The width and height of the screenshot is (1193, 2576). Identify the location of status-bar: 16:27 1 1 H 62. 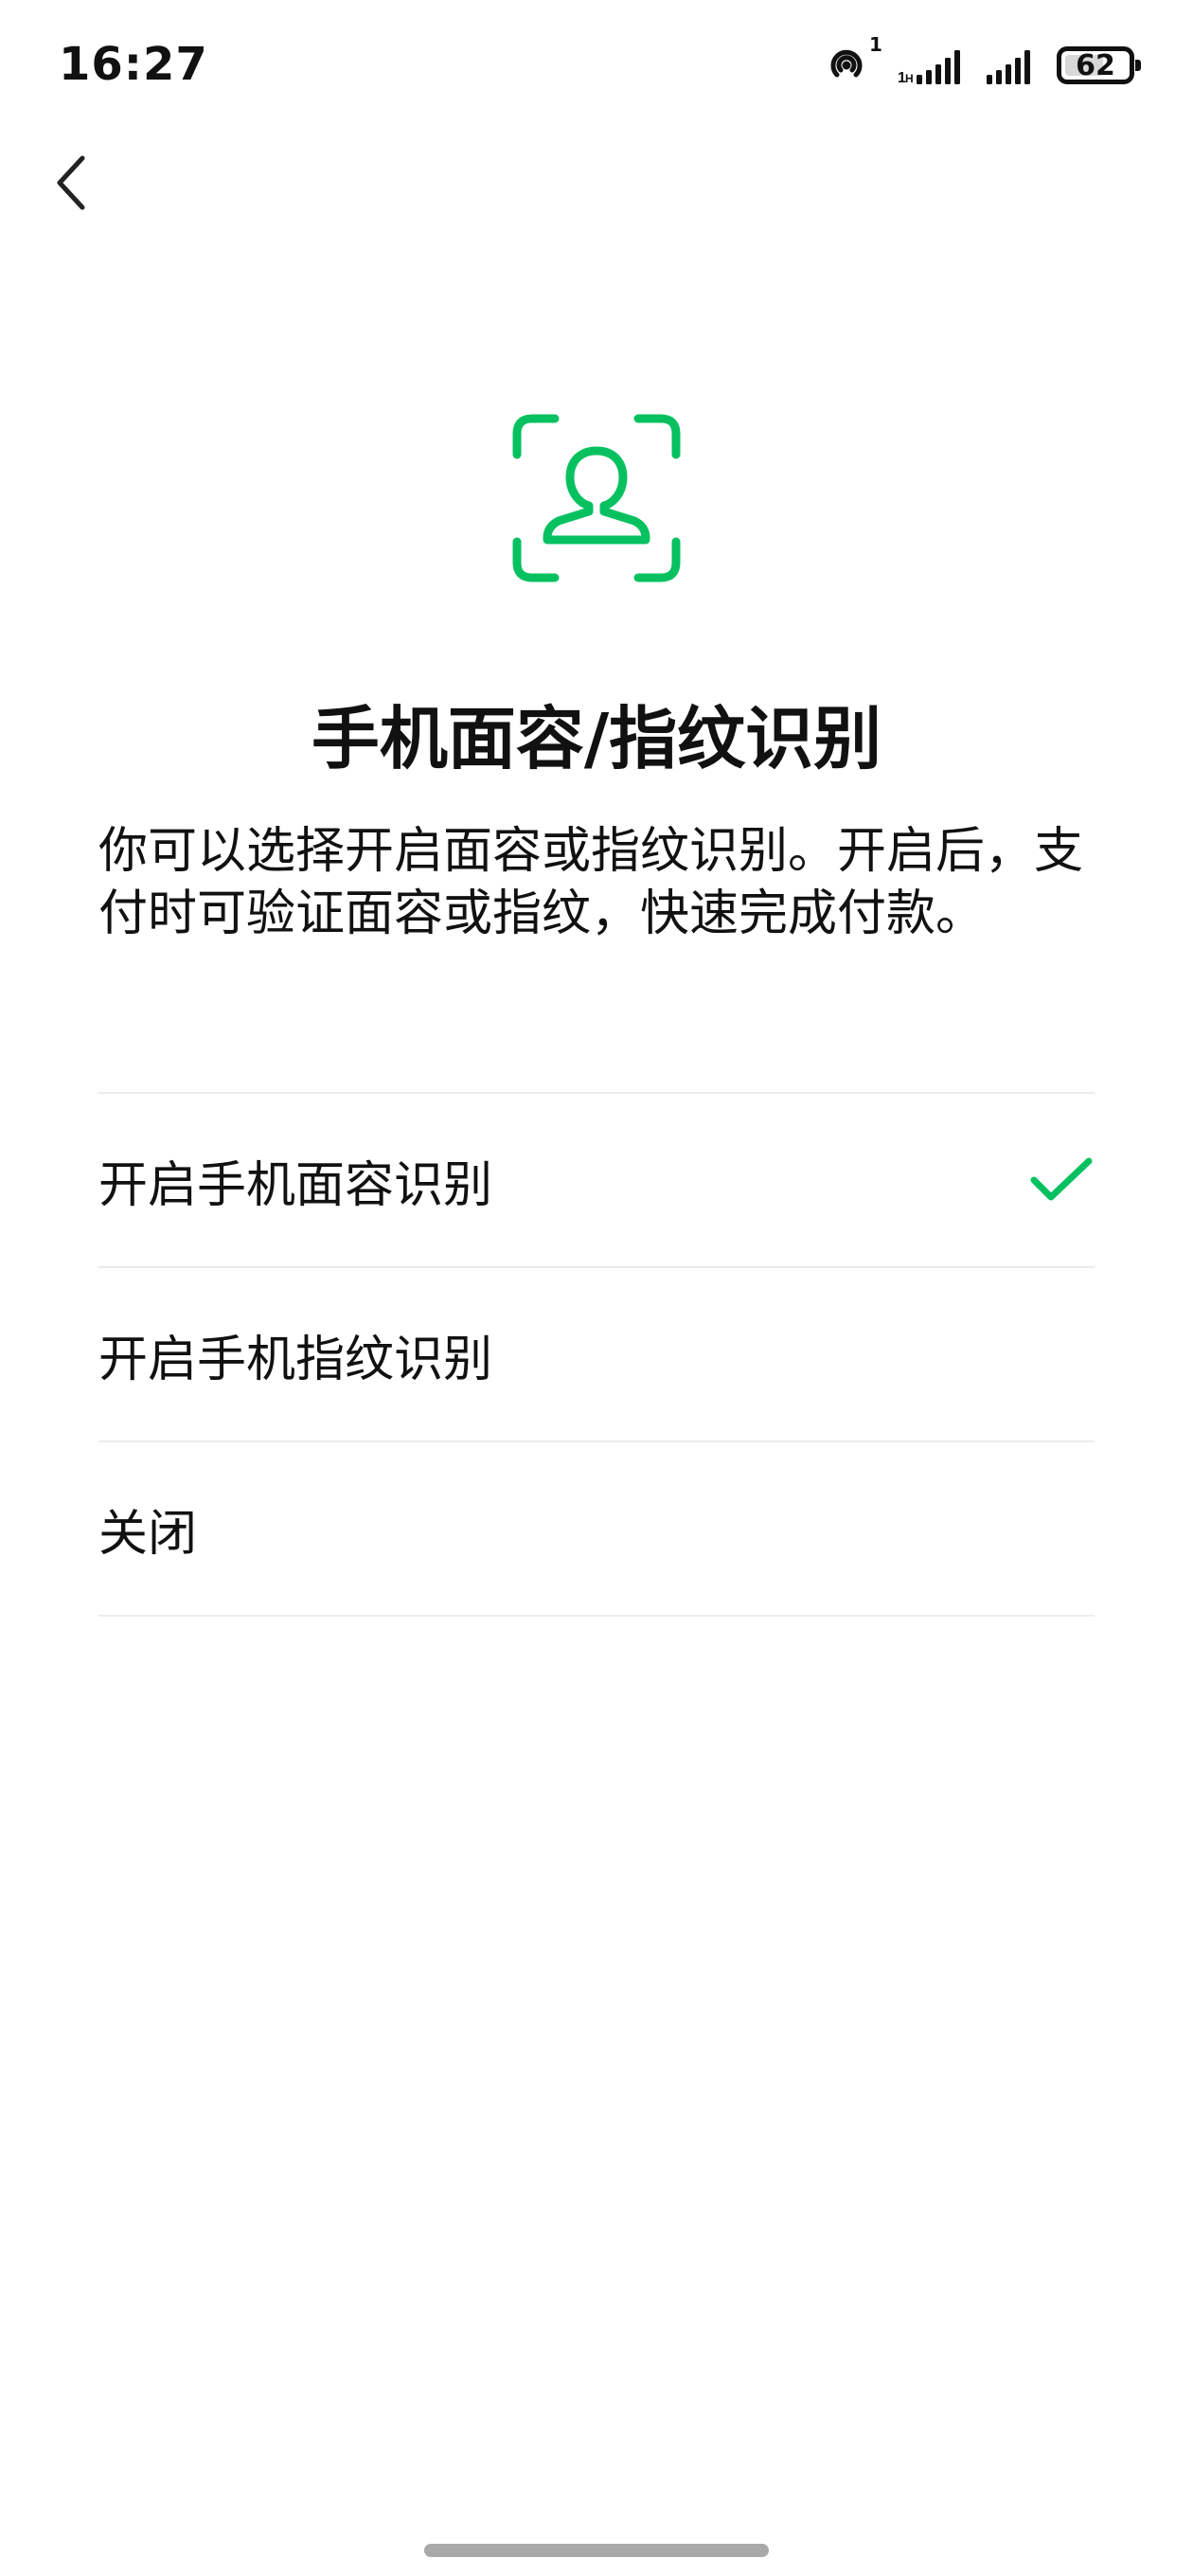
(596, 66).